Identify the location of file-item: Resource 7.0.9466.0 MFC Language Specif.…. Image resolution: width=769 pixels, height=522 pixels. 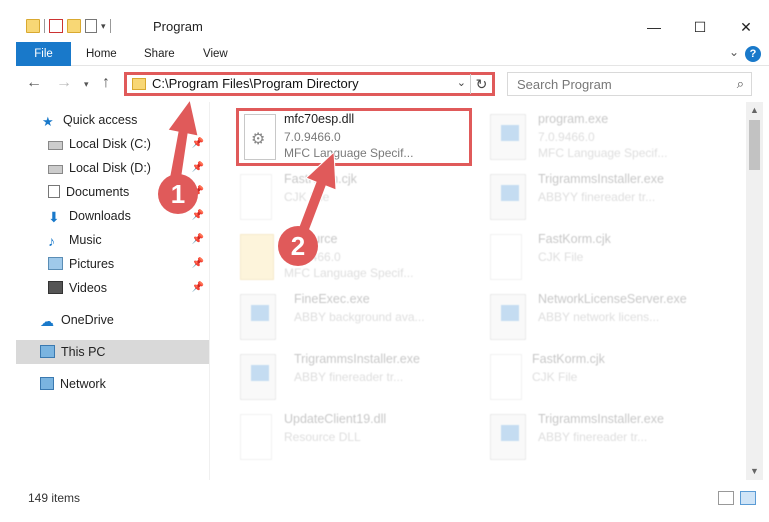
(363, 258).